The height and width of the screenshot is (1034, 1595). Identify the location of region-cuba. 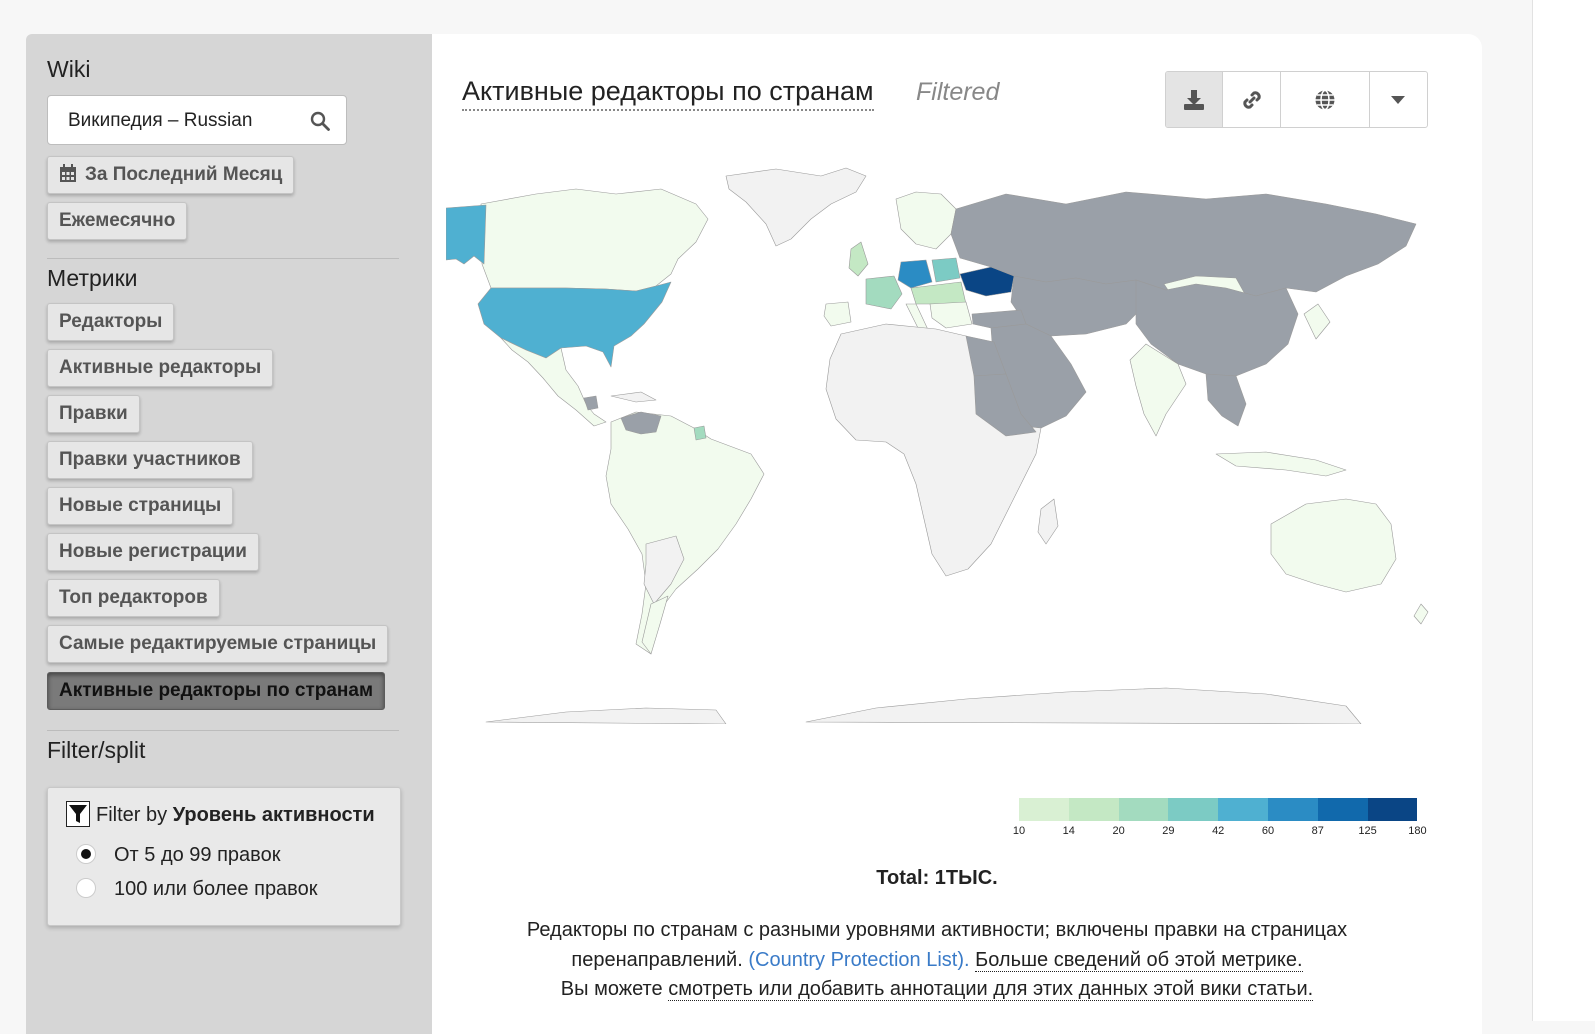
(633, 397).